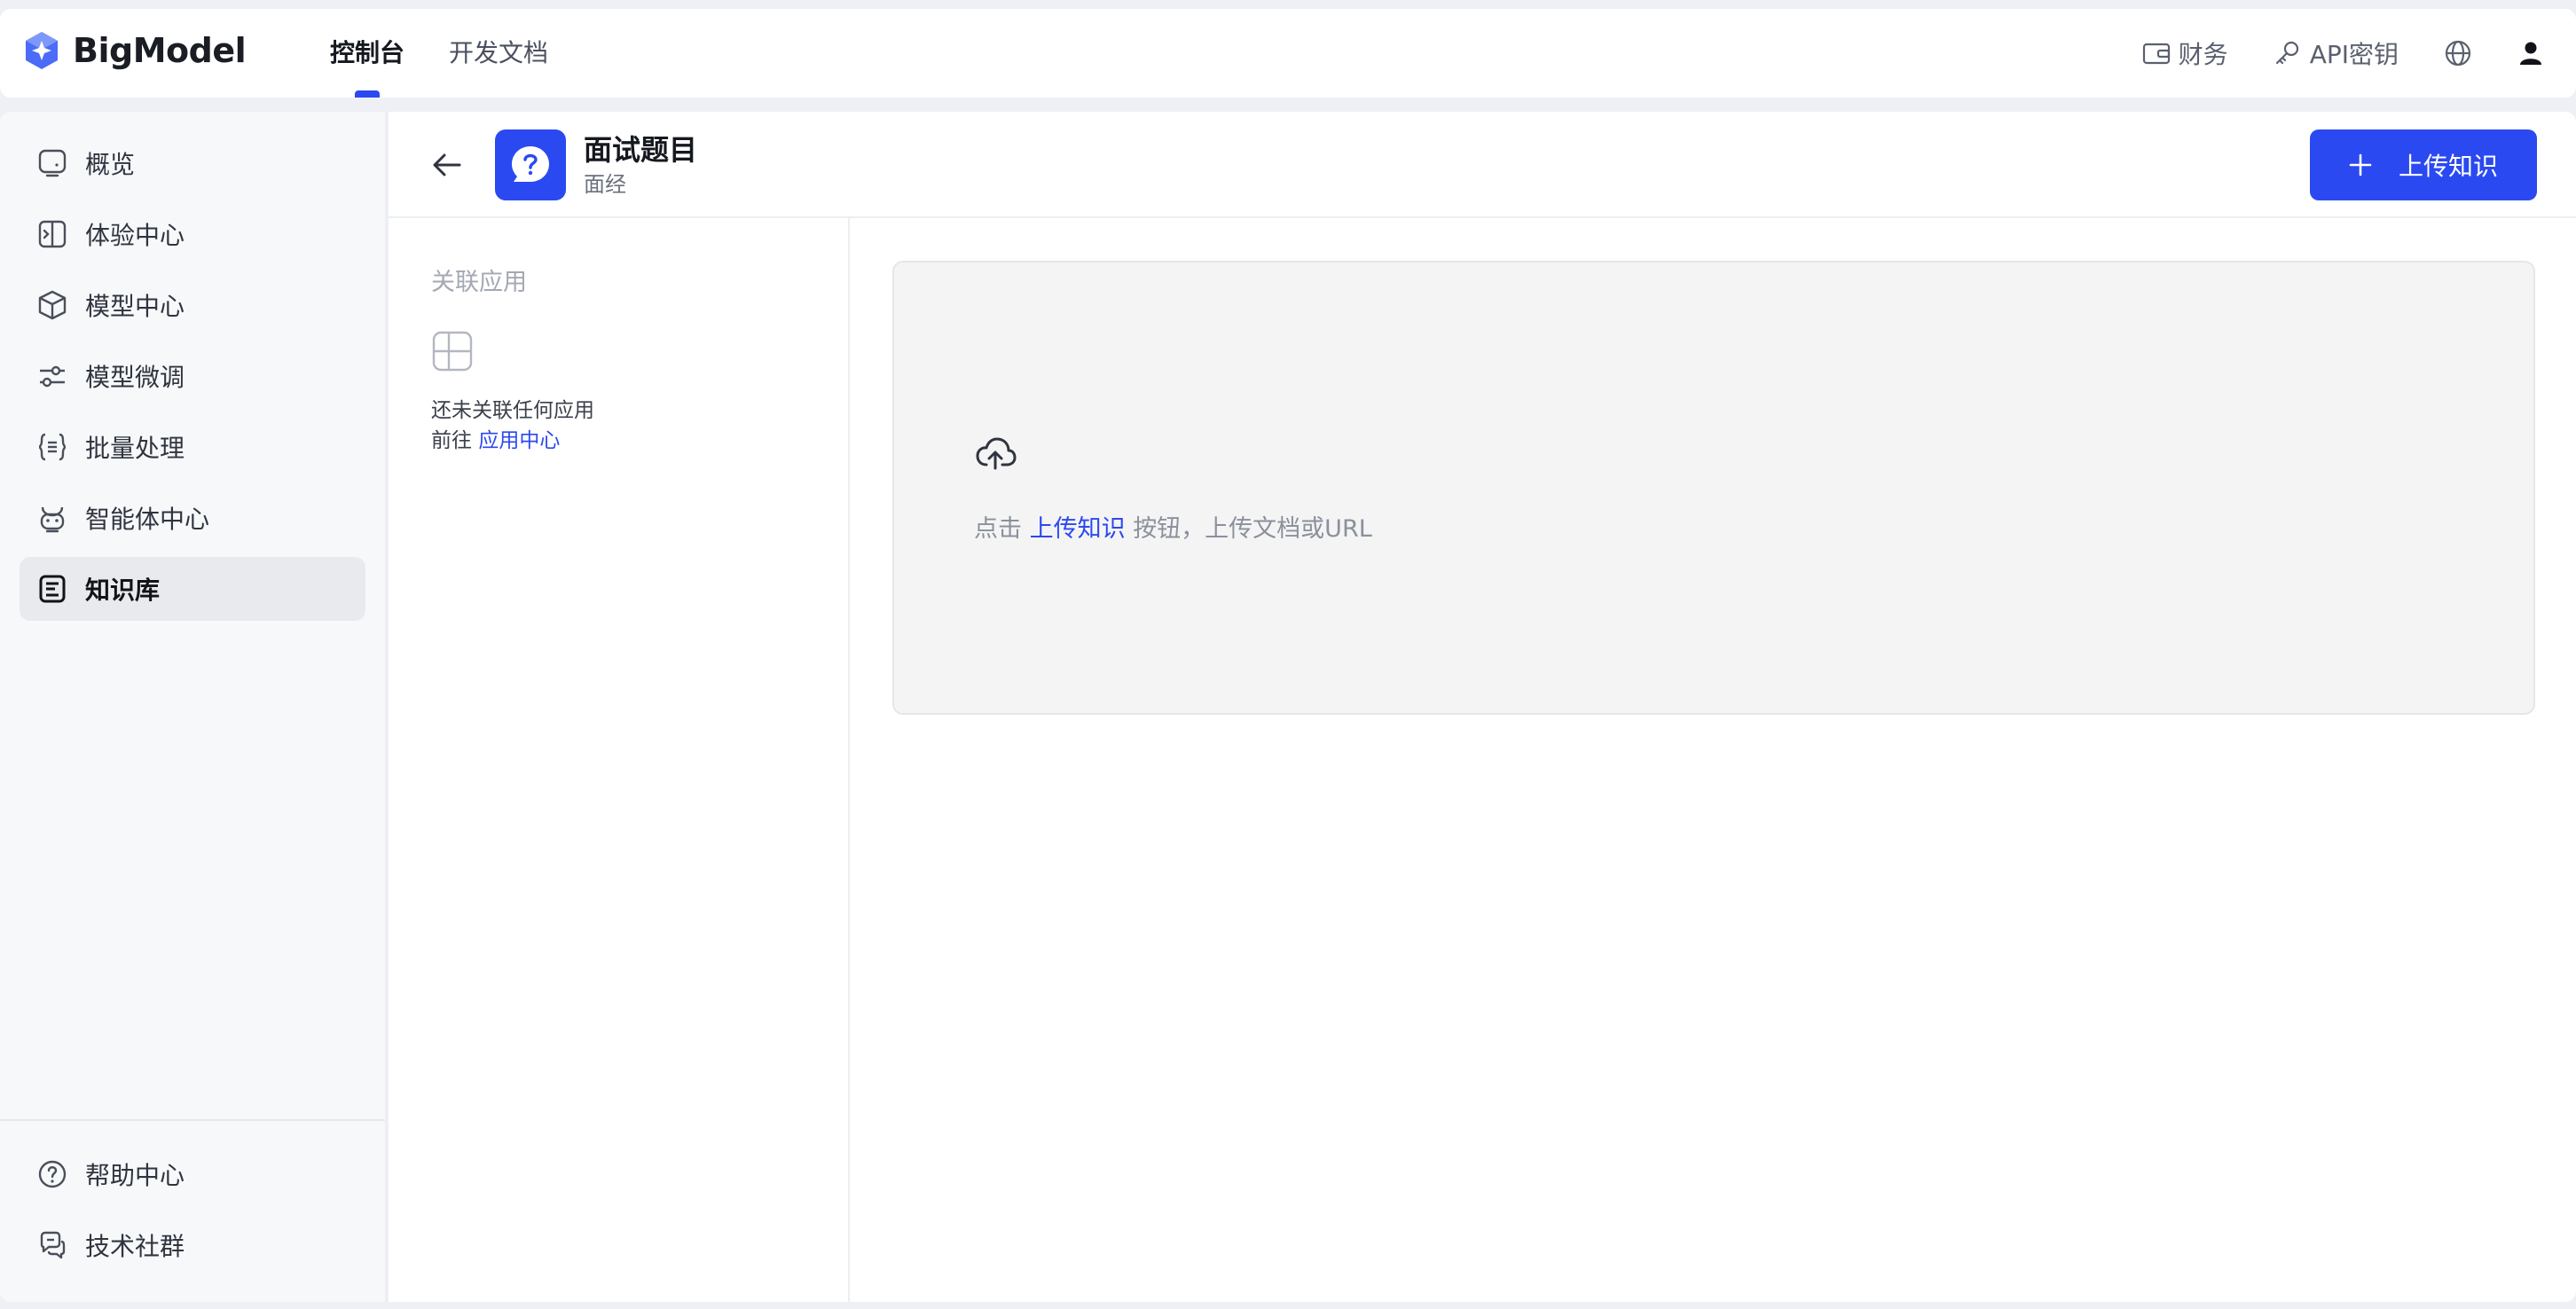 This screenshot has width=2576, height=1309. What do you see at coordinates (110, 164) in the screenshot?
I see `sidebar-item-label: 概览` at bounding box center [110, 164].